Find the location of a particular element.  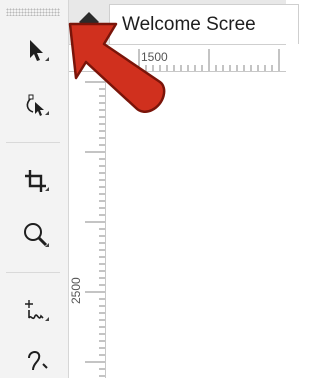

horizontal-ruler-label: 1500 is located at coordinates (154, 57).